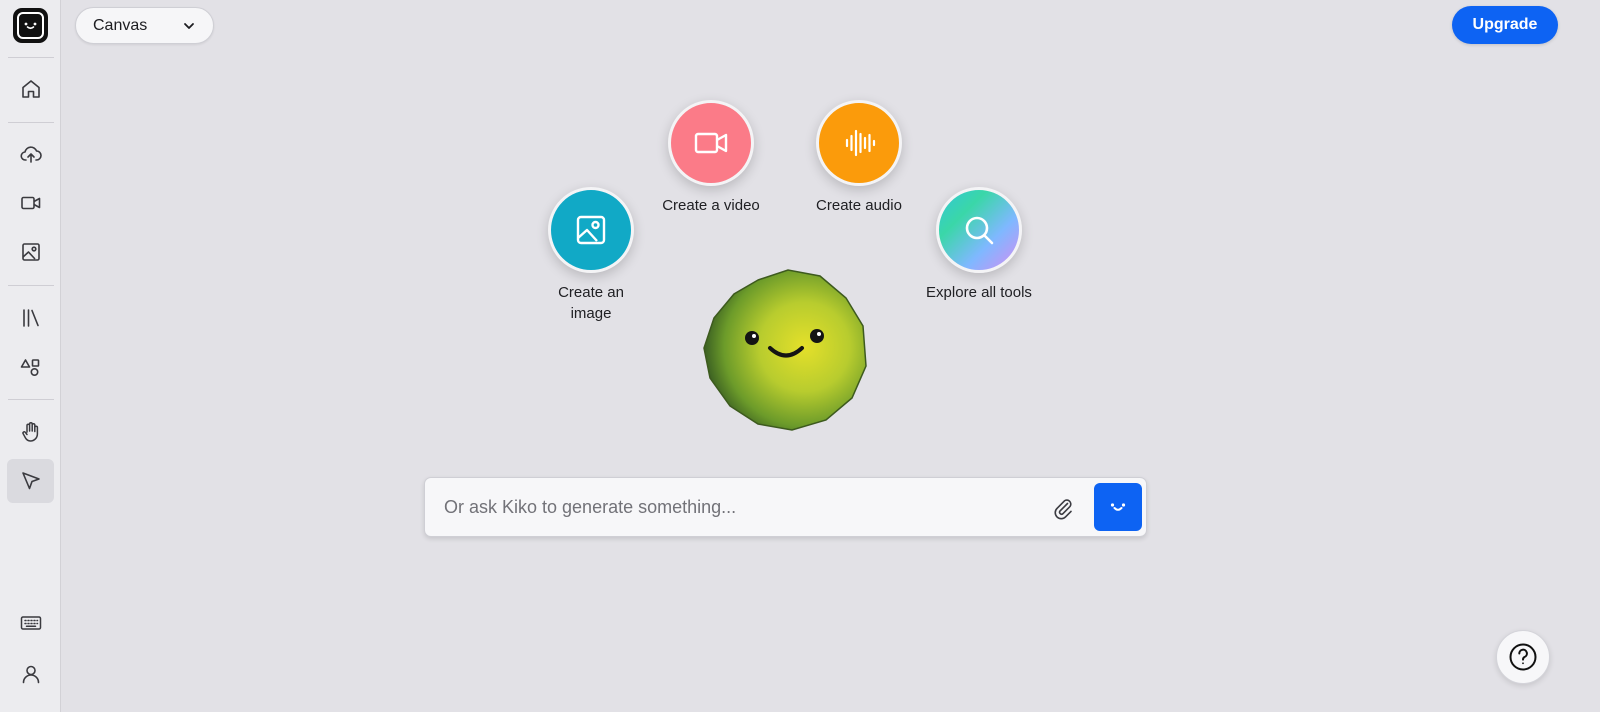  I want to click on sidebar-item-hand-tool, so click(30, 432).